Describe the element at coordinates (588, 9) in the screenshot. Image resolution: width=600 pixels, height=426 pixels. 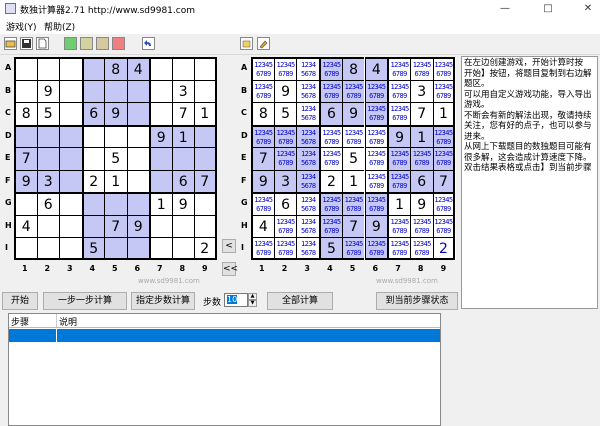
I see `close-icon: ✕` at that location.